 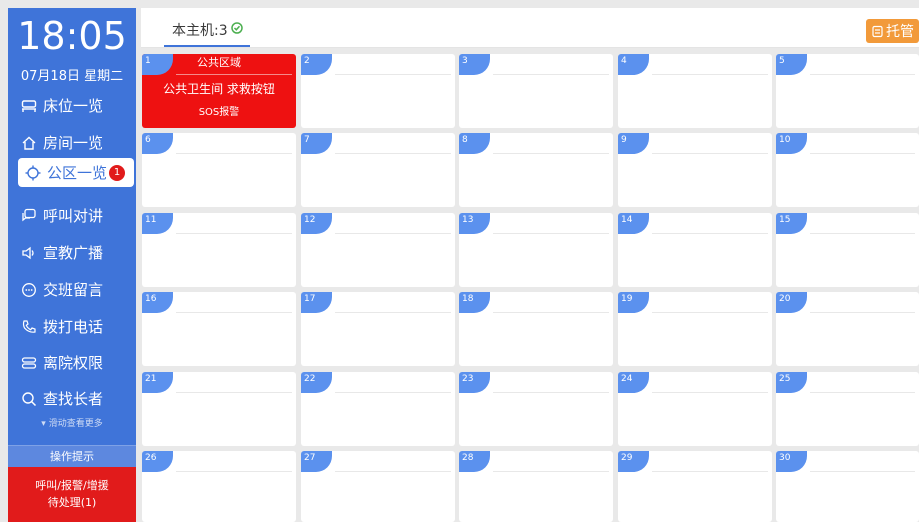 I want to click on message-icon, so click(x=29, y=290).